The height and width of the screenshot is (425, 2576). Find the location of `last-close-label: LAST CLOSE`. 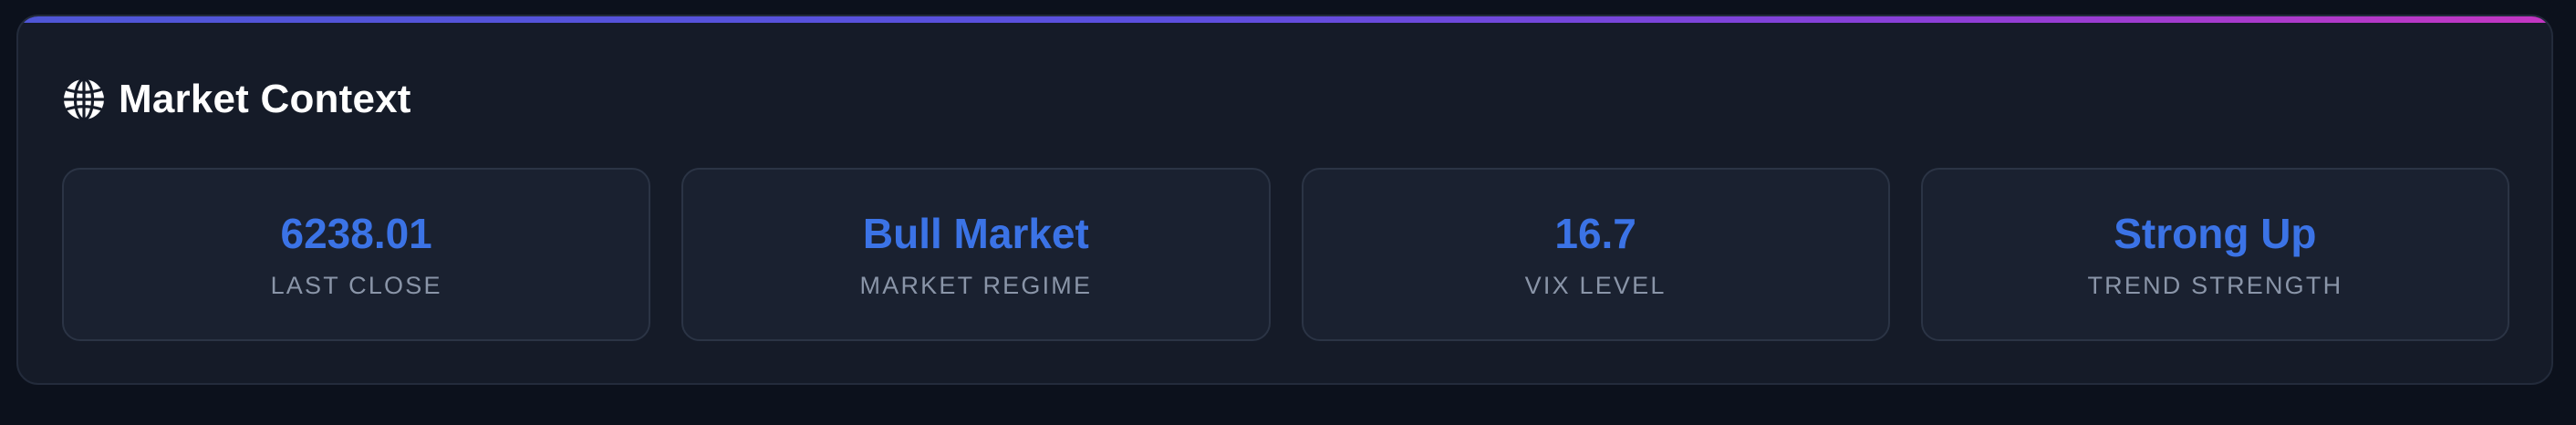

last-close-label: LAST CLOSE is located at coordinates (356, 285).